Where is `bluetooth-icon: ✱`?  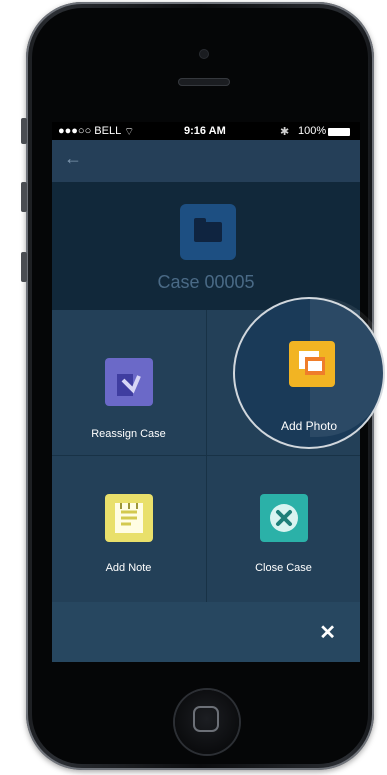
bluetooth-icon: ✱ is located at coordinates (285, 132).